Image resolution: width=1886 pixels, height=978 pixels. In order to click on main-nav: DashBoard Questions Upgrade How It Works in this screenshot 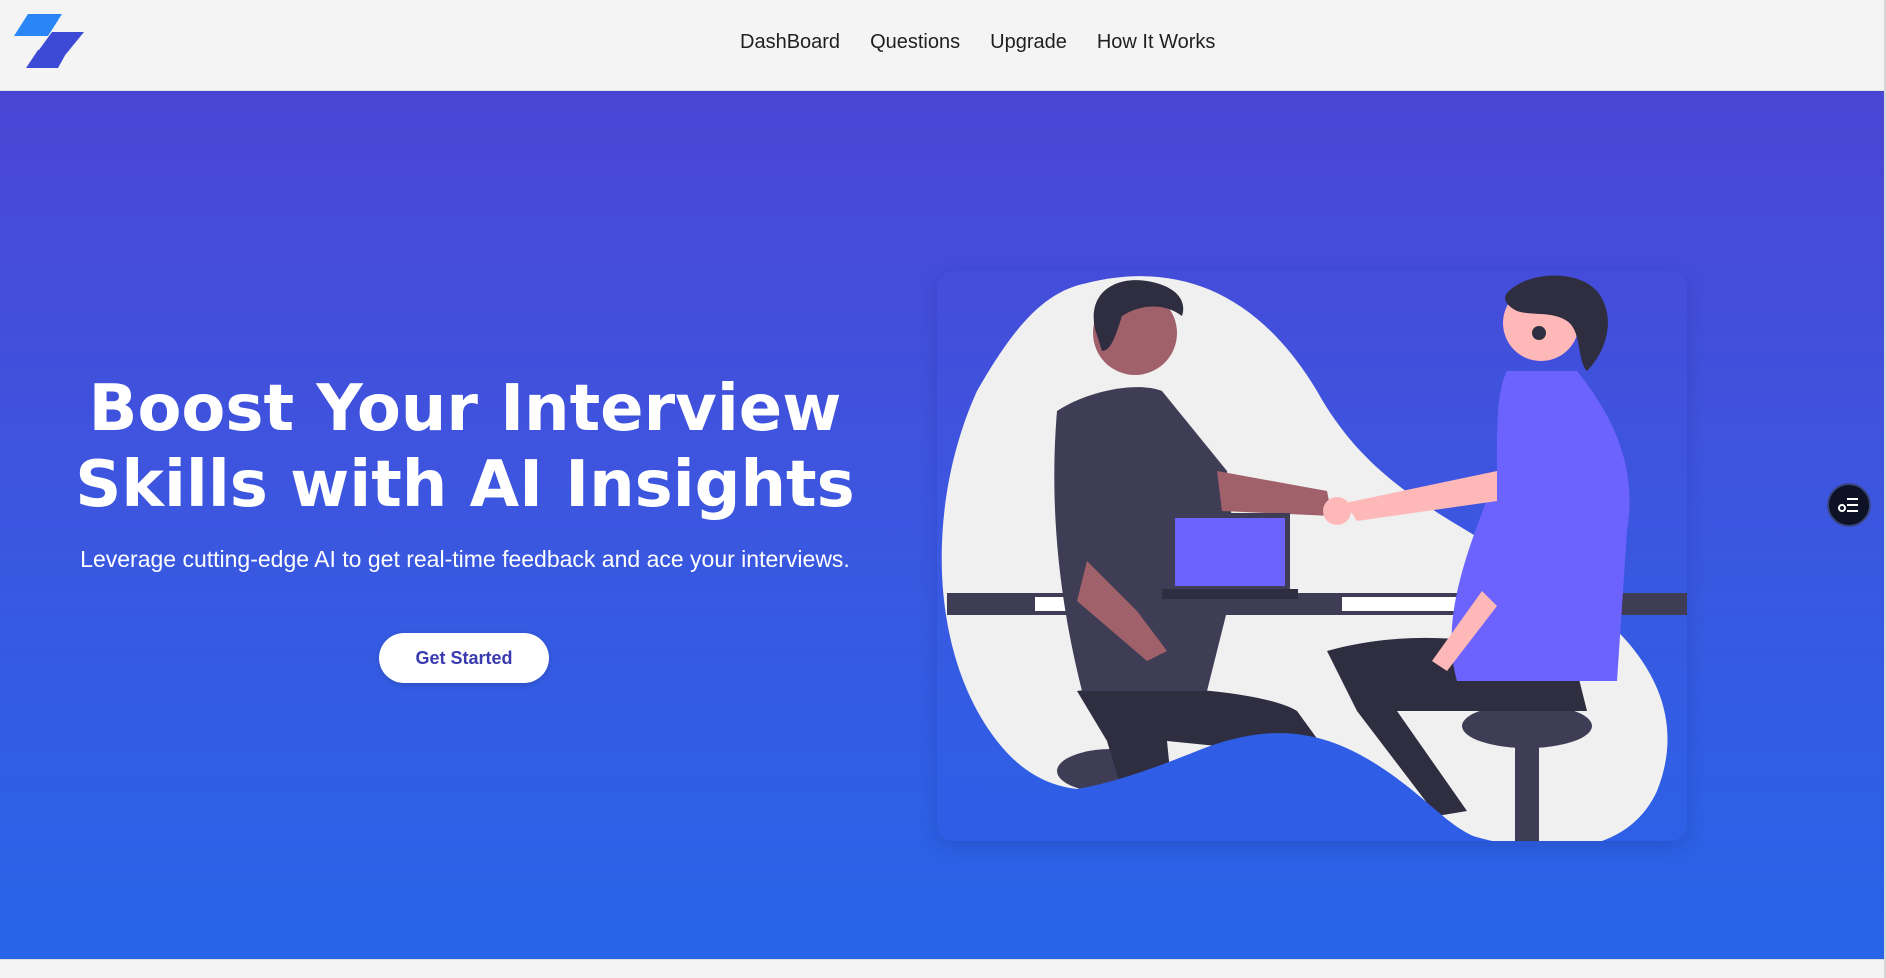, I will do `click(977, 42)`.